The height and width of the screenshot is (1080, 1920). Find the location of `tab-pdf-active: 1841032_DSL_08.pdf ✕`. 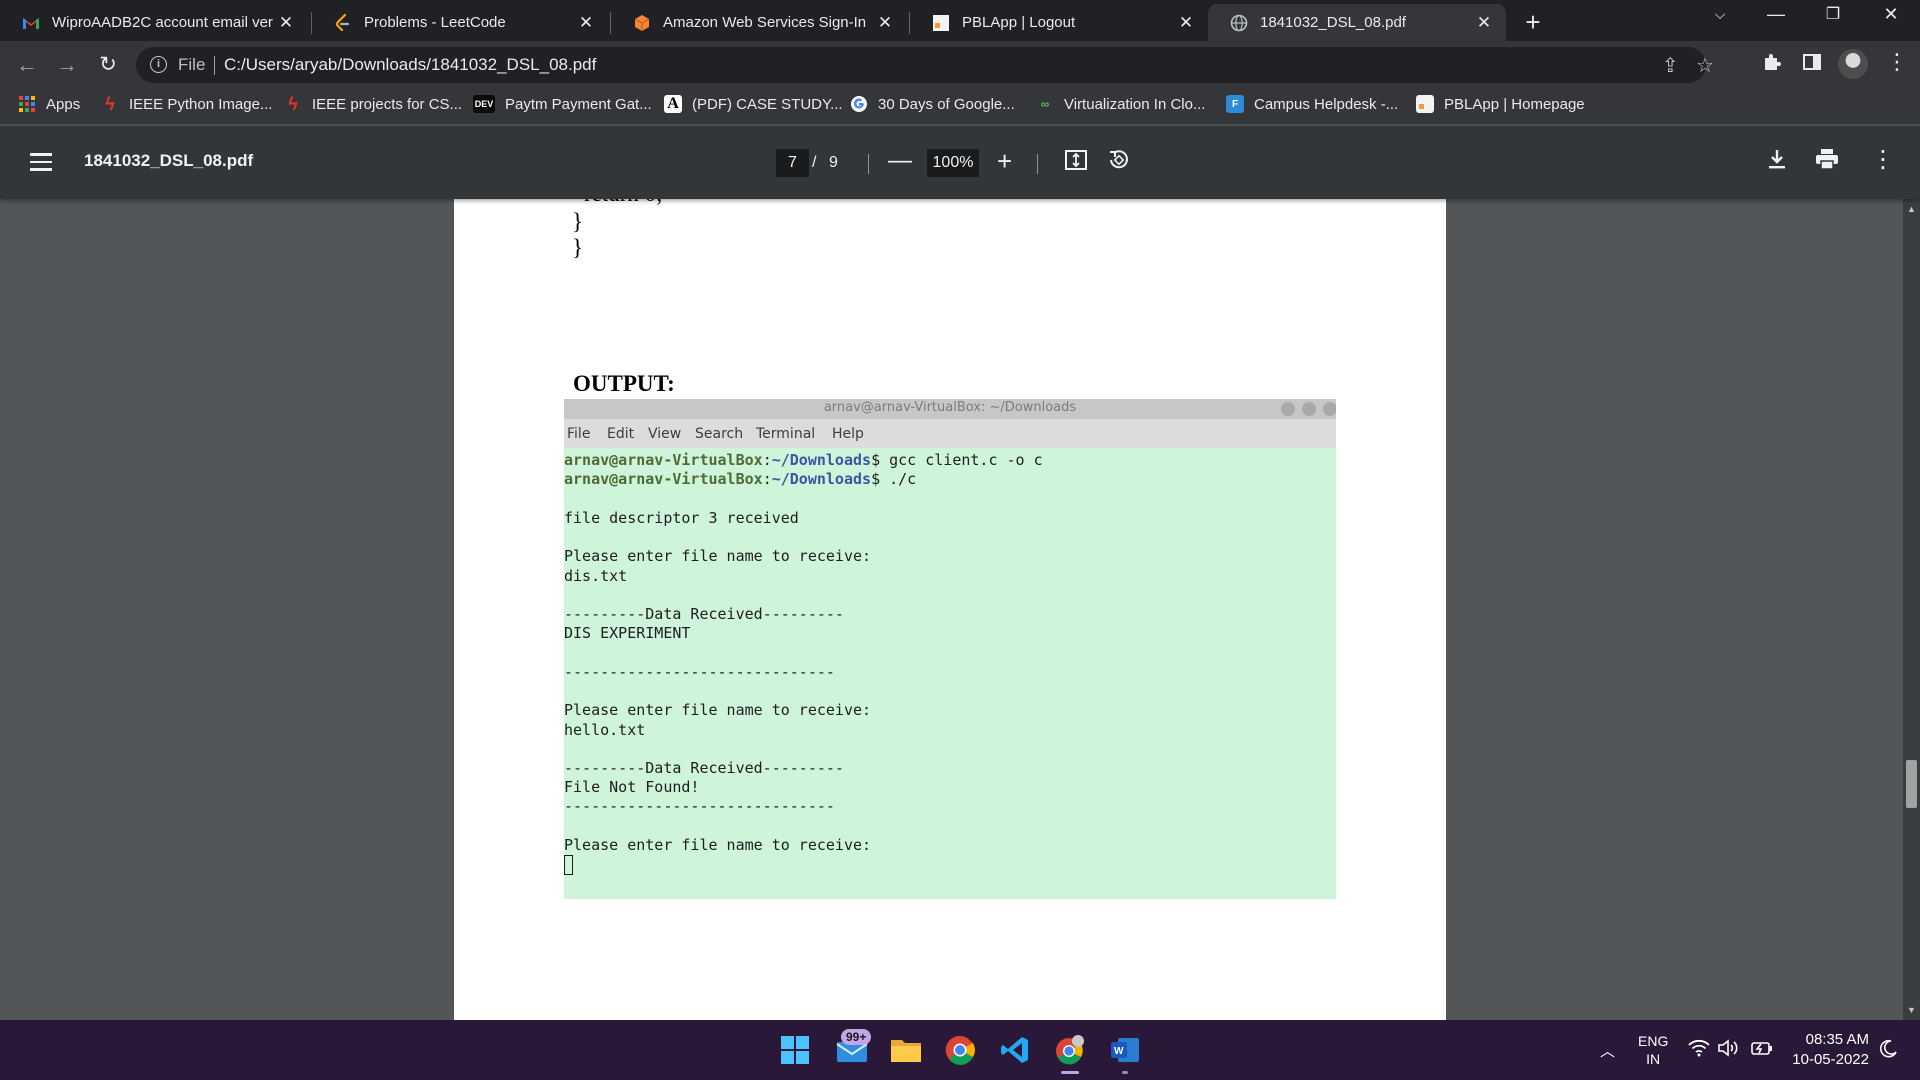

tab-pdf-active: 1841032_DSL_08.pdf ✕ is located at coordinates (1357, 22).